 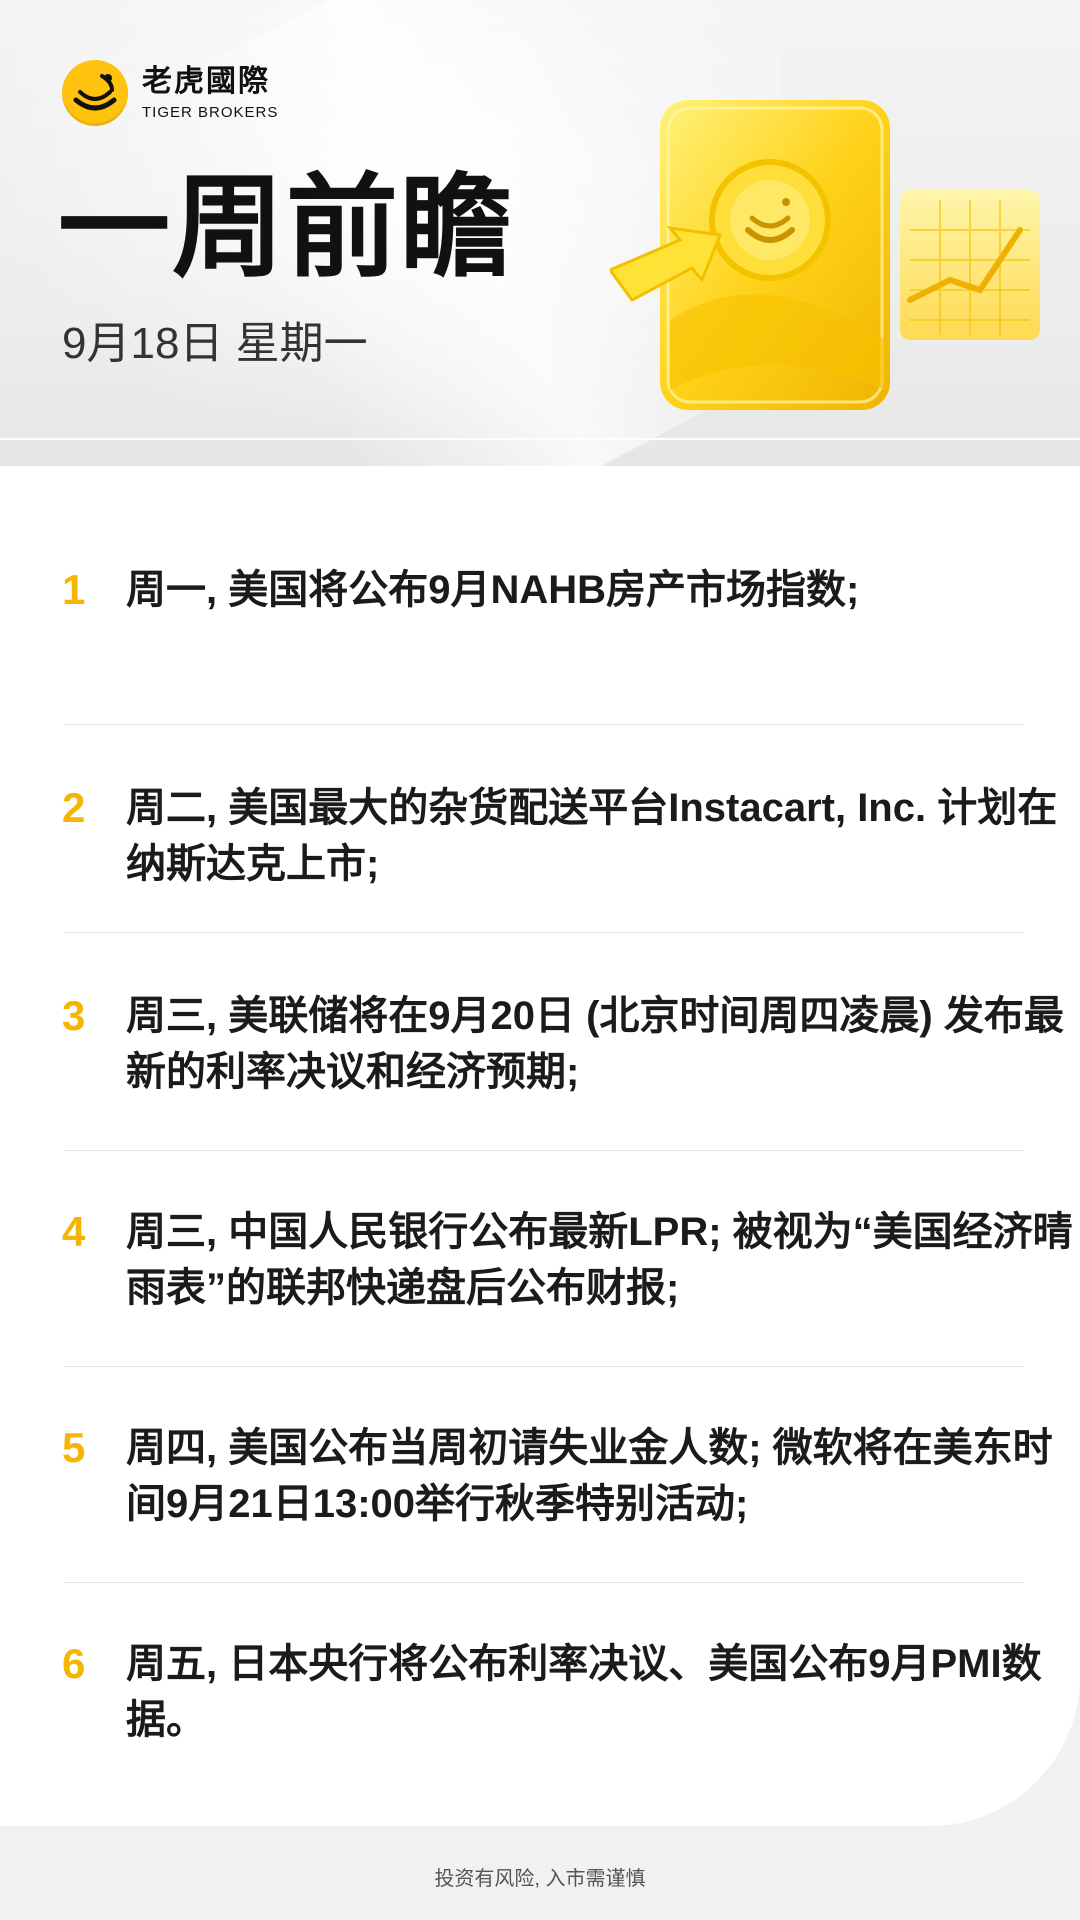 What do you see at coordinates (286, 227) in the screenshot?
I see `page-title: 一周前瞻` at bounding box center [286, 227].